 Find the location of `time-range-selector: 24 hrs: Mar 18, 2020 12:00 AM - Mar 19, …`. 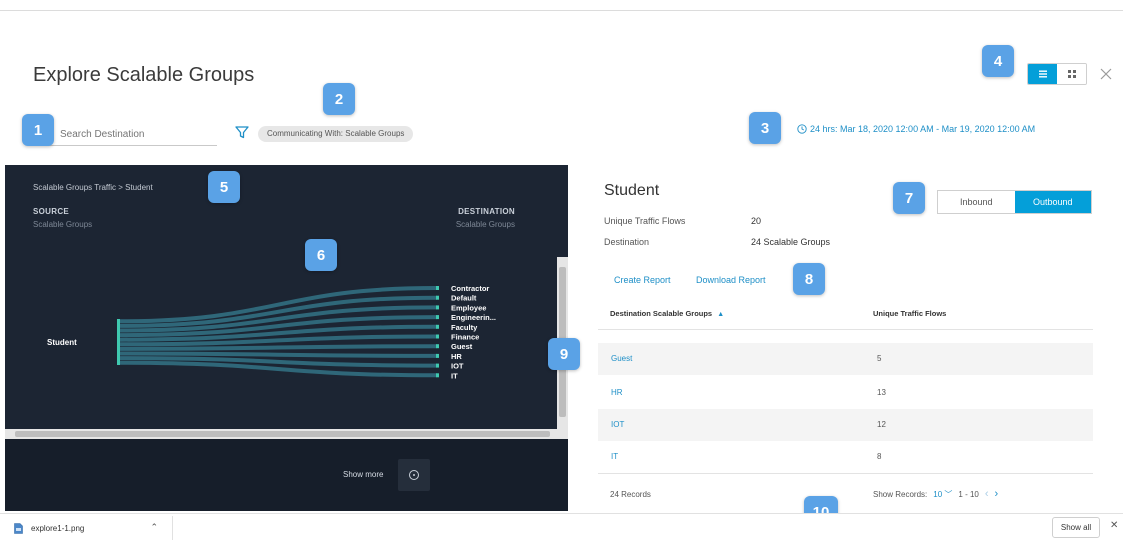

time-range-selector: 24 hrs: Mar 18, 2020 12:00 AM - Mar 19, … is located at coordinates (916, 129).